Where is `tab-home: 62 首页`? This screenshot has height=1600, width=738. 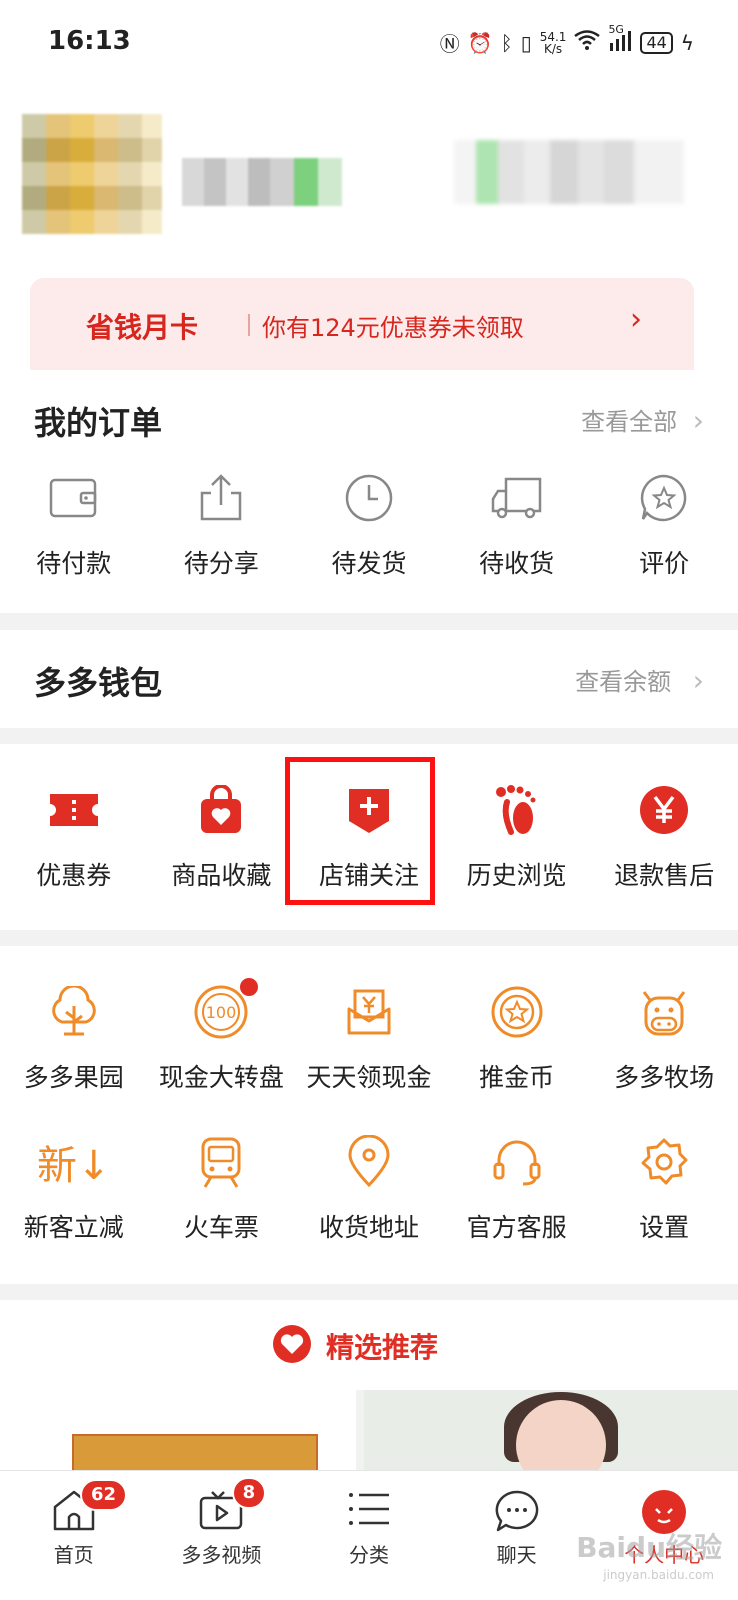 tab-home: 62 首页 is located at coordinates (74, 1535).